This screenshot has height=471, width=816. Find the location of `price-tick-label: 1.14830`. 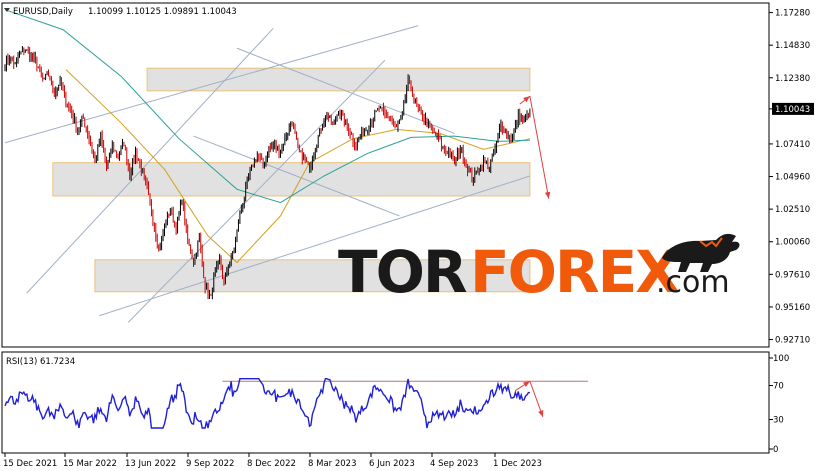

price-tick-label: 1.14830 is located at coordinates (792, 46).